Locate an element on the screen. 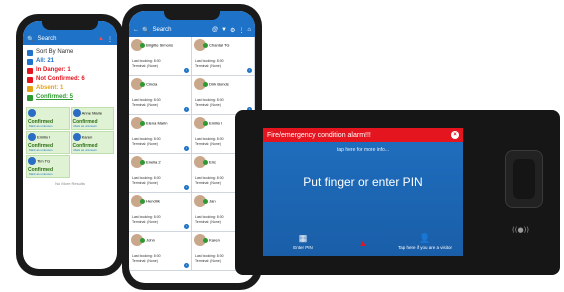  person-name: Chantal TG is located at coordinates (219, 45).